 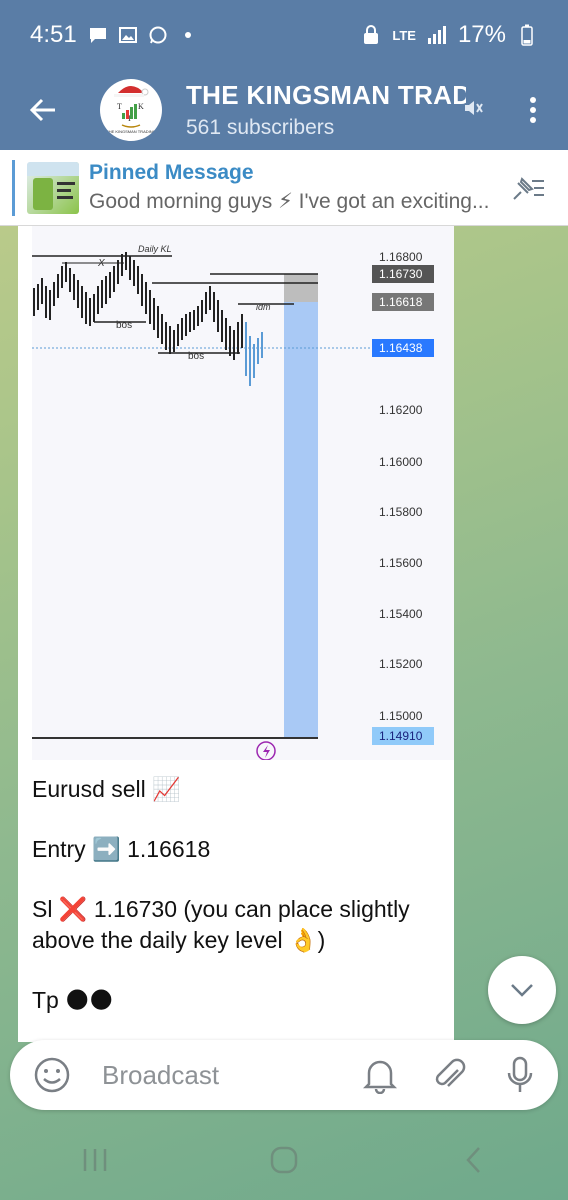 I want to click on channel-avatar: T K T THE KINGSMAN TRADING, so click(x=131, y=110).